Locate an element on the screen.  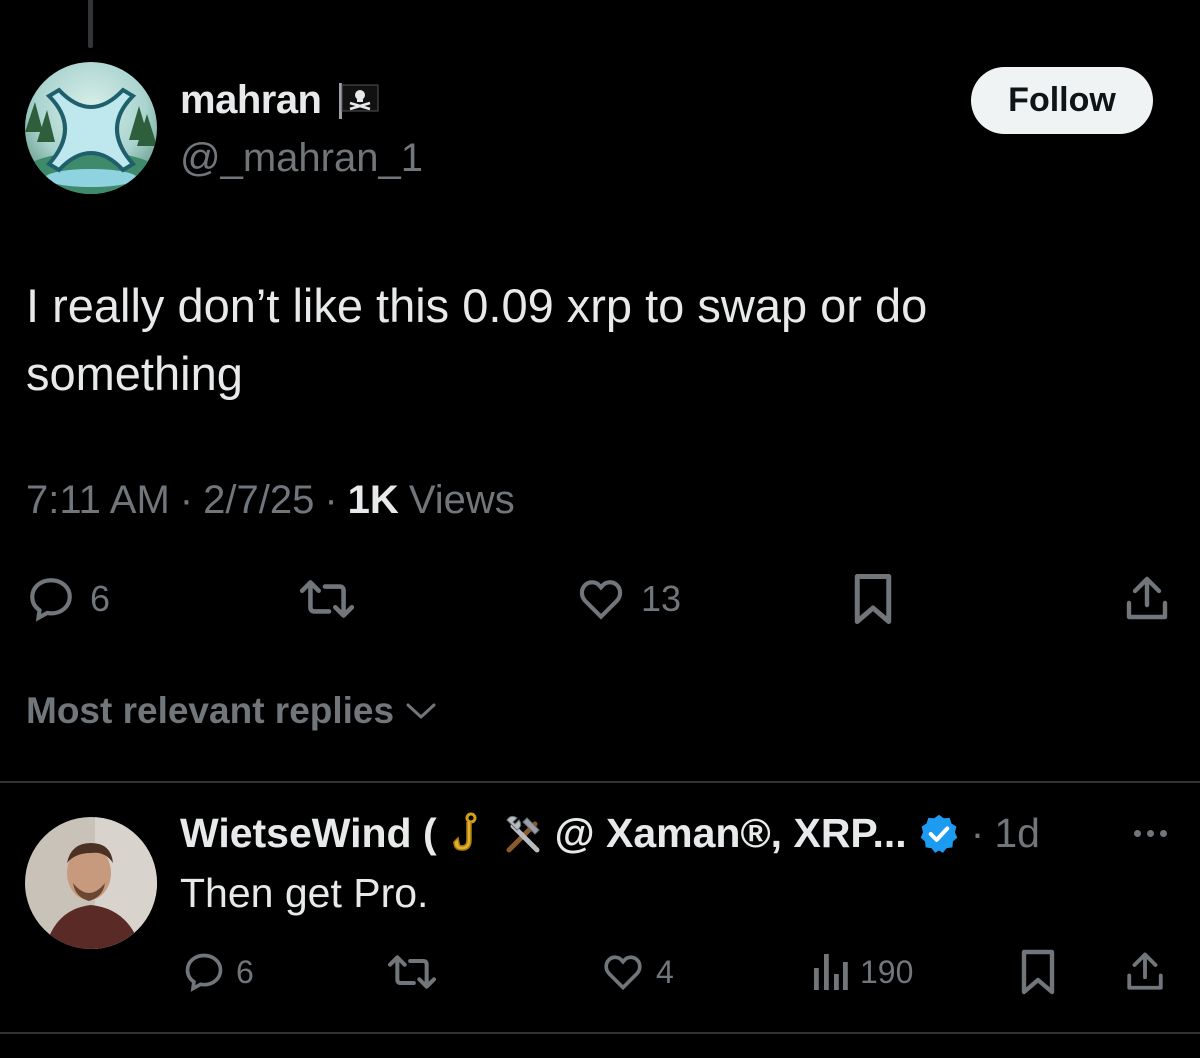
author-handle: @_mahran_1 is located at coordinates (301, 158).